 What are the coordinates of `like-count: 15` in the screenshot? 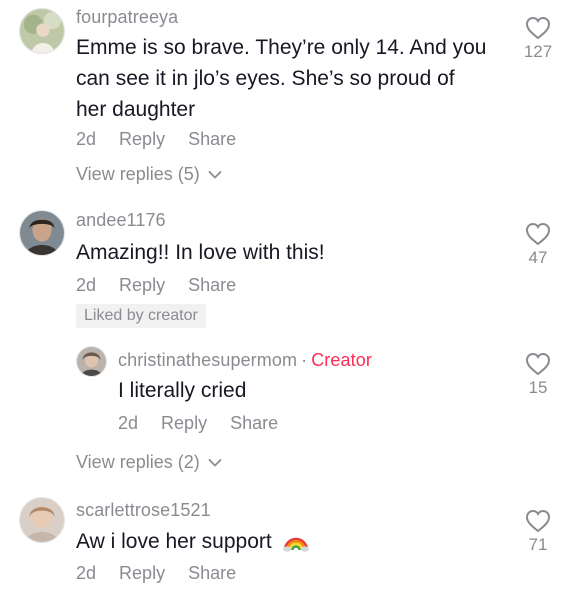 It's located at (538, 387).